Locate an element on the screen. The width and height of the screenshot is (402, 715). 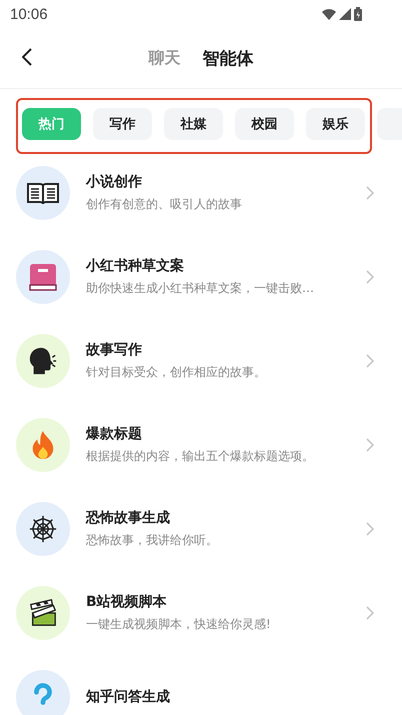
agent-title: 小说创作 is located at coordinates (226, 182).